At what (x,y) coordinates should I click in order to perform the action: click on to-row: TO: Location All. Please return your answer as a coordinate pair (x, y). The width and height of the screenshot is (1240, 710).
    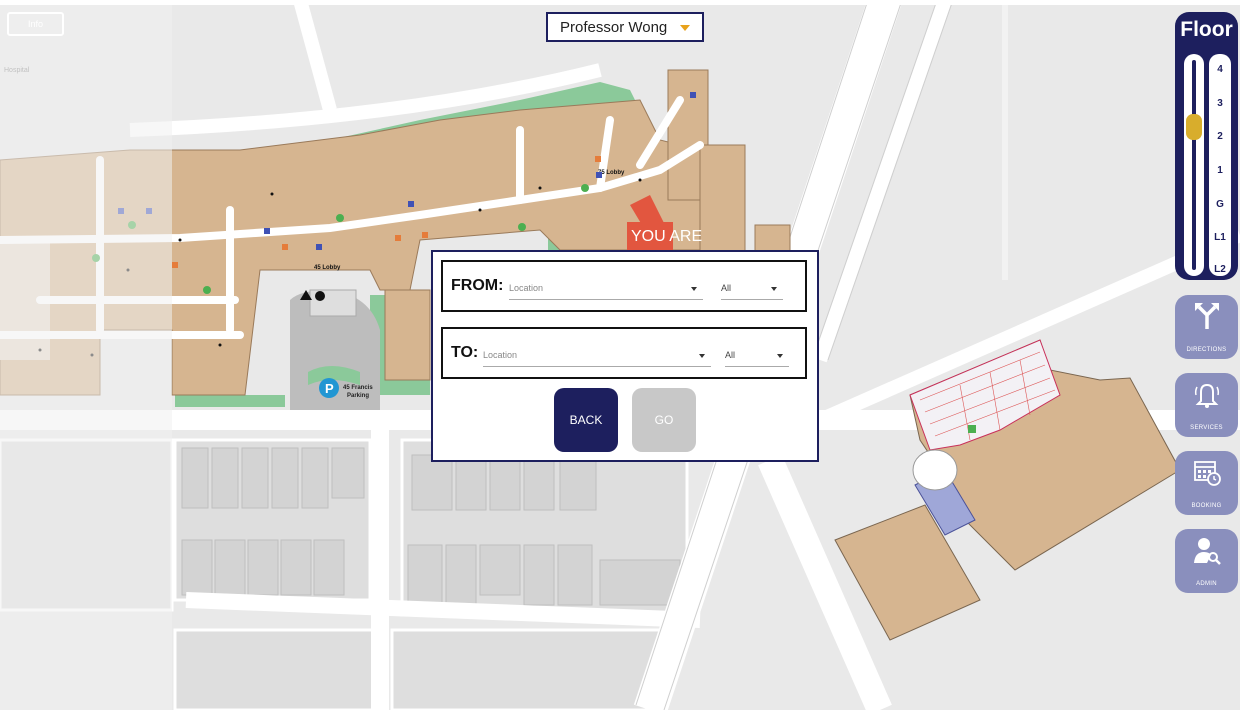
    Looking at the image, I should click on (624, 353).